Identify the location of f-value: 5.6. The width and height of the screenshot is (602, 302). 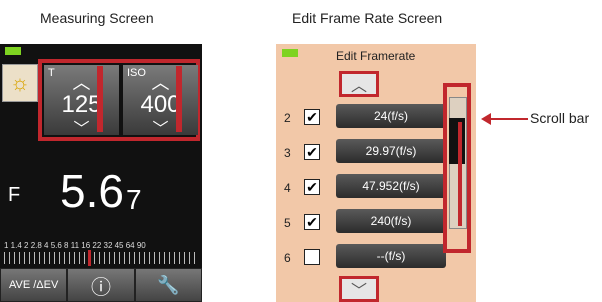
(92, 191).